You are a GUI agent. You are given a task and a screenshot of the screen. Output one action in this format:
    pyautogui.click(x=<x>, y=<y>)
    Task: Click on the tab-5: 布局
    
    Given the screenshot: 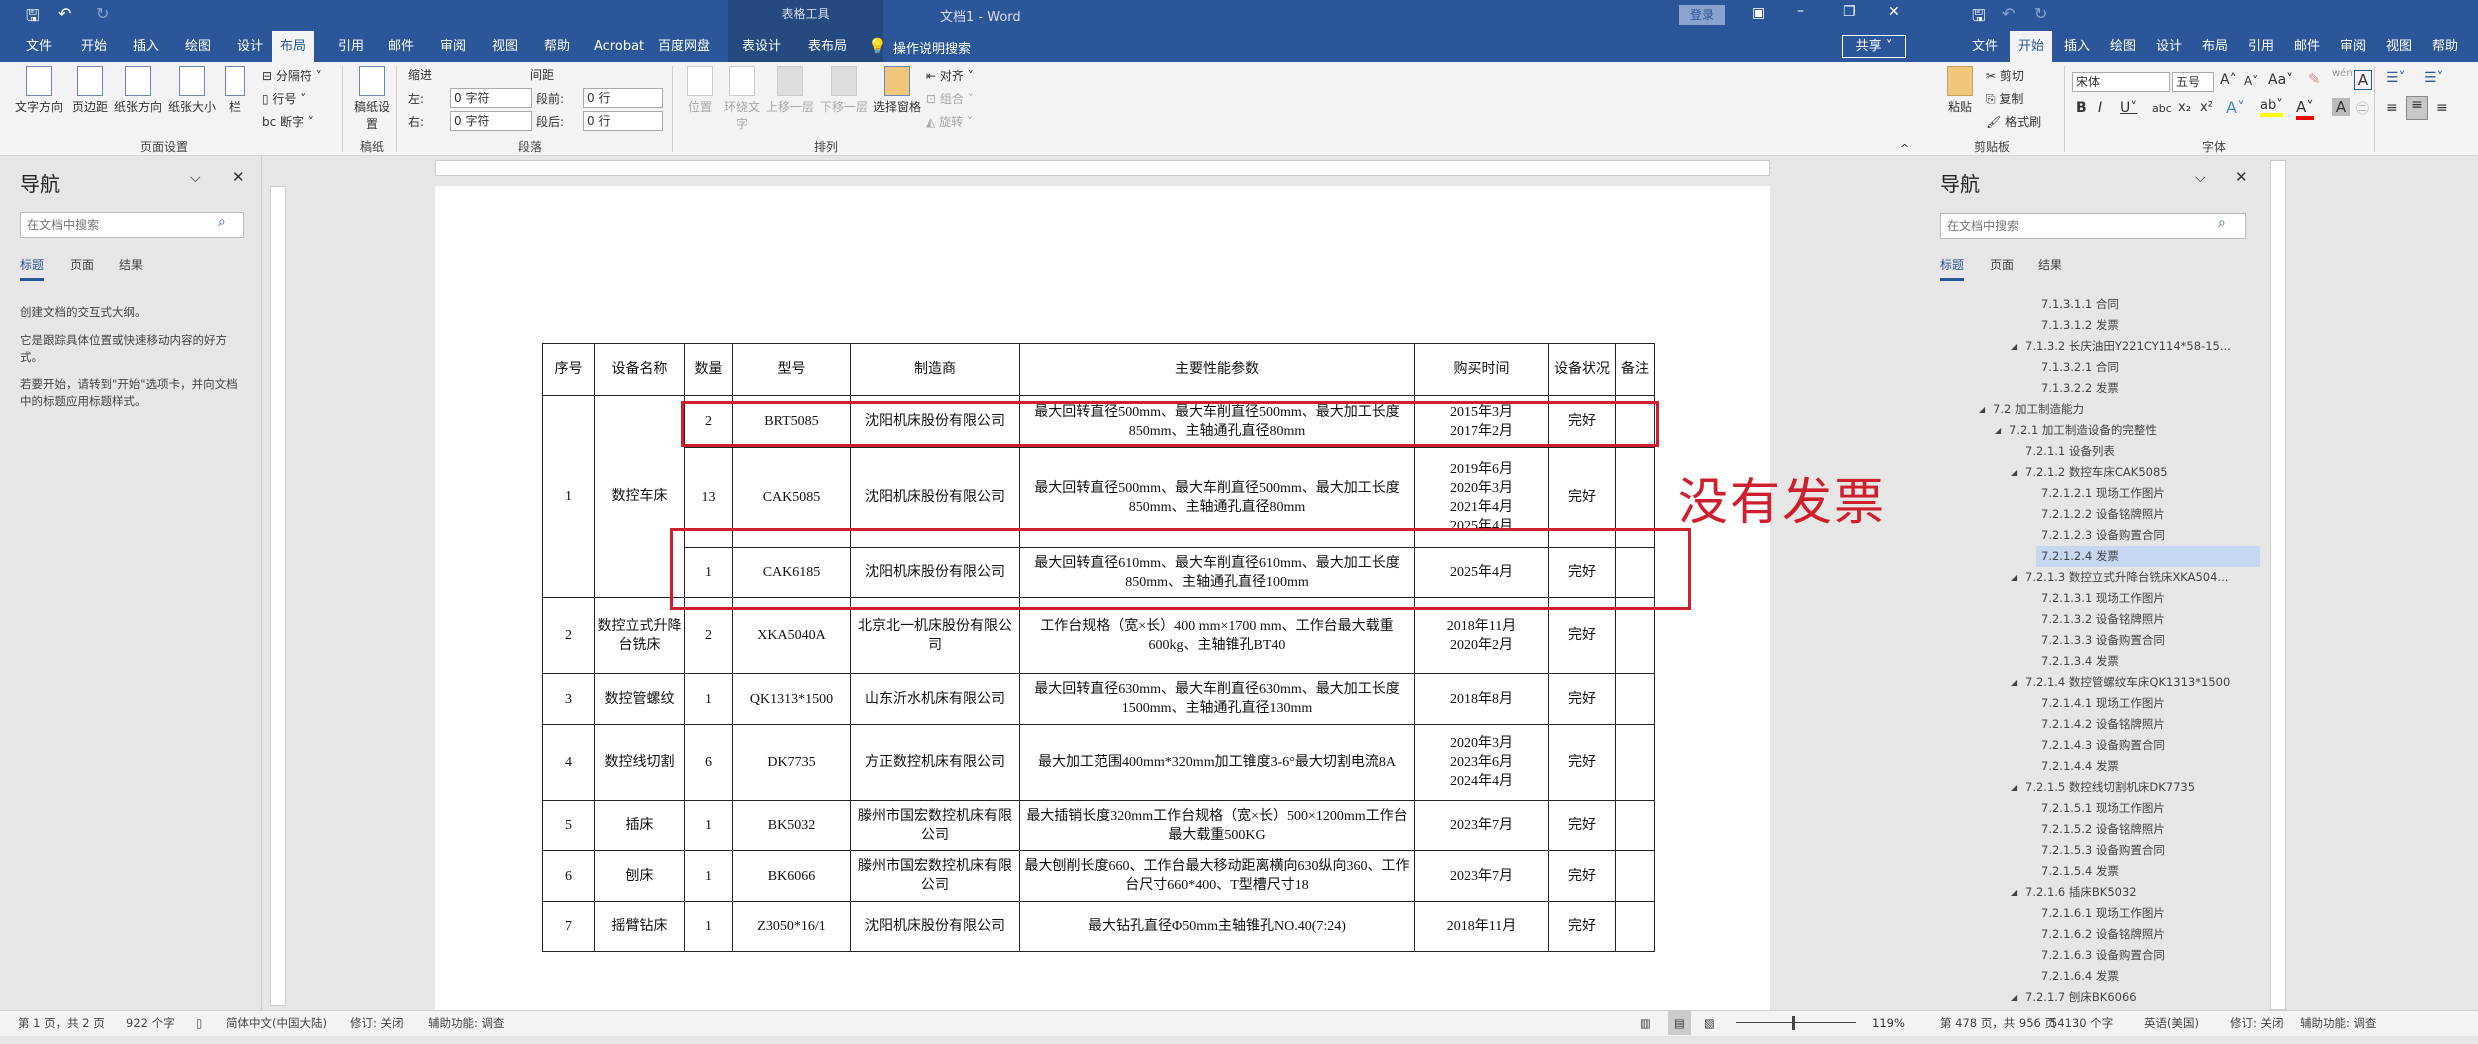 What is the action you would take?
    pyautogui.click(x=2215, y=46)
    